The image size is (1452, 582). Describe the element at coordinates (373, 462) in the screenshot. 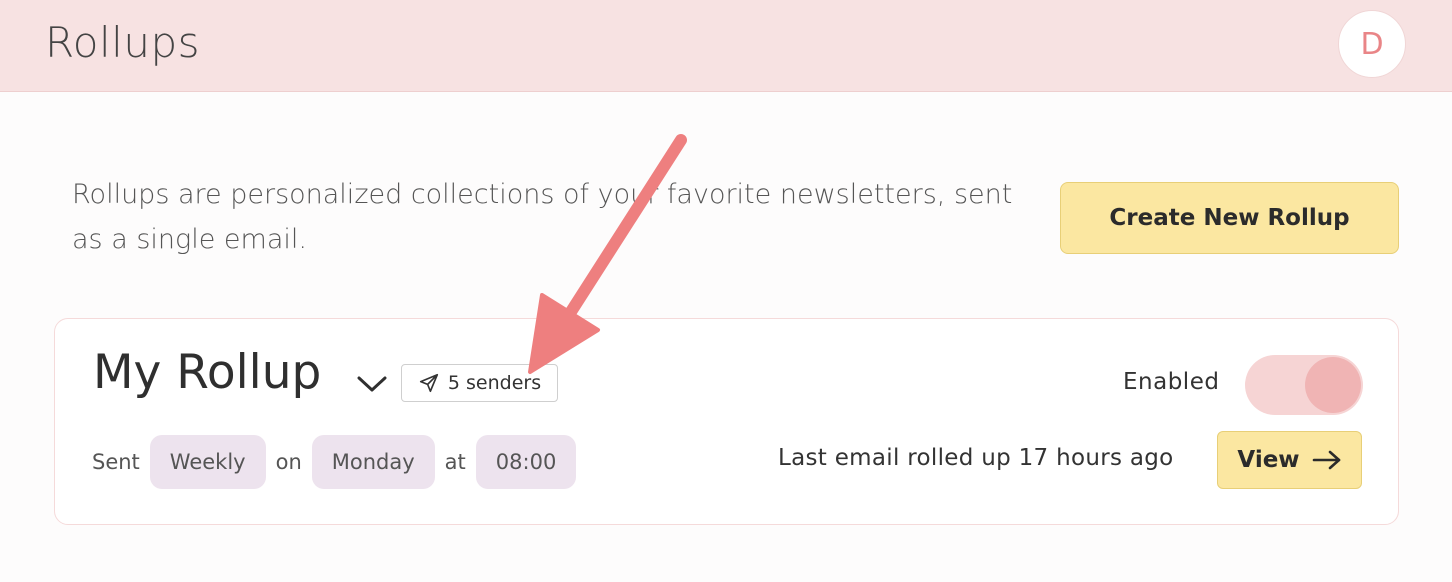

I see `day-select: Monday` at that location.